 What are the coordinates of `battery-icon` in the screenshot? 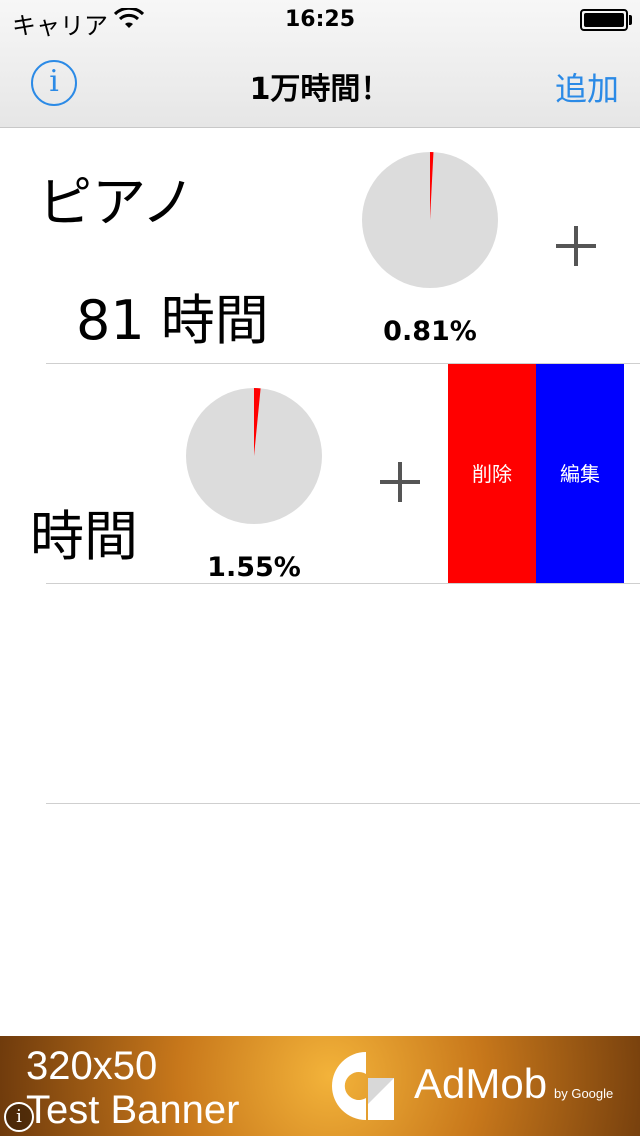 It's located at (604, 20).